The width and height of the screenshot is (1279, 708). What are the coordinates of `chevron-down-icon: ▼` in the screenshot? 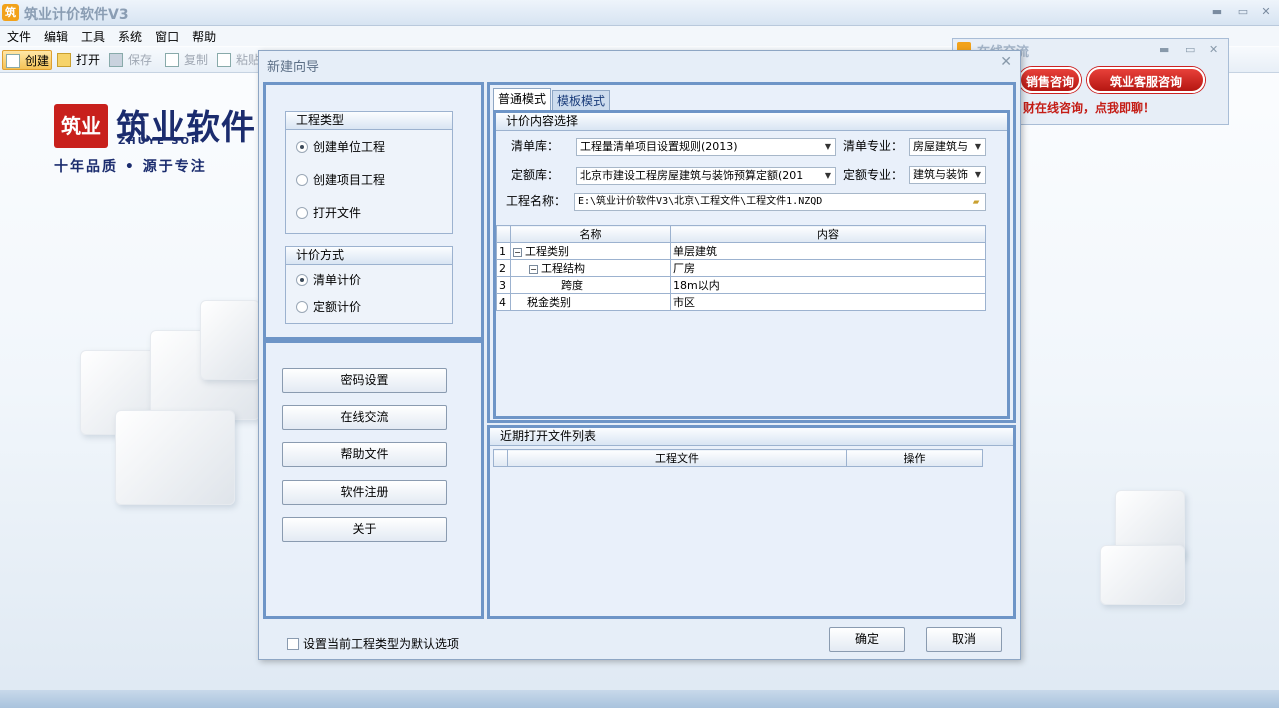 It's located at (828, 147).